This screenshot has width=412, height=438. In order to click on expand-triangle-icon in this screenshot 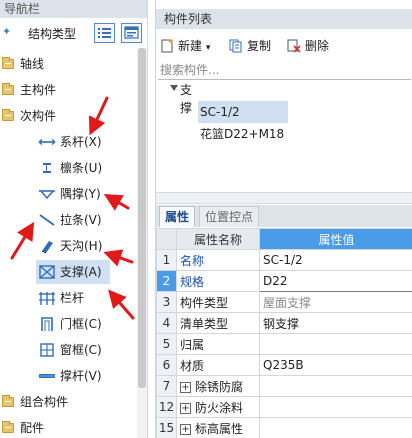, I will do `click(174, 88)`.